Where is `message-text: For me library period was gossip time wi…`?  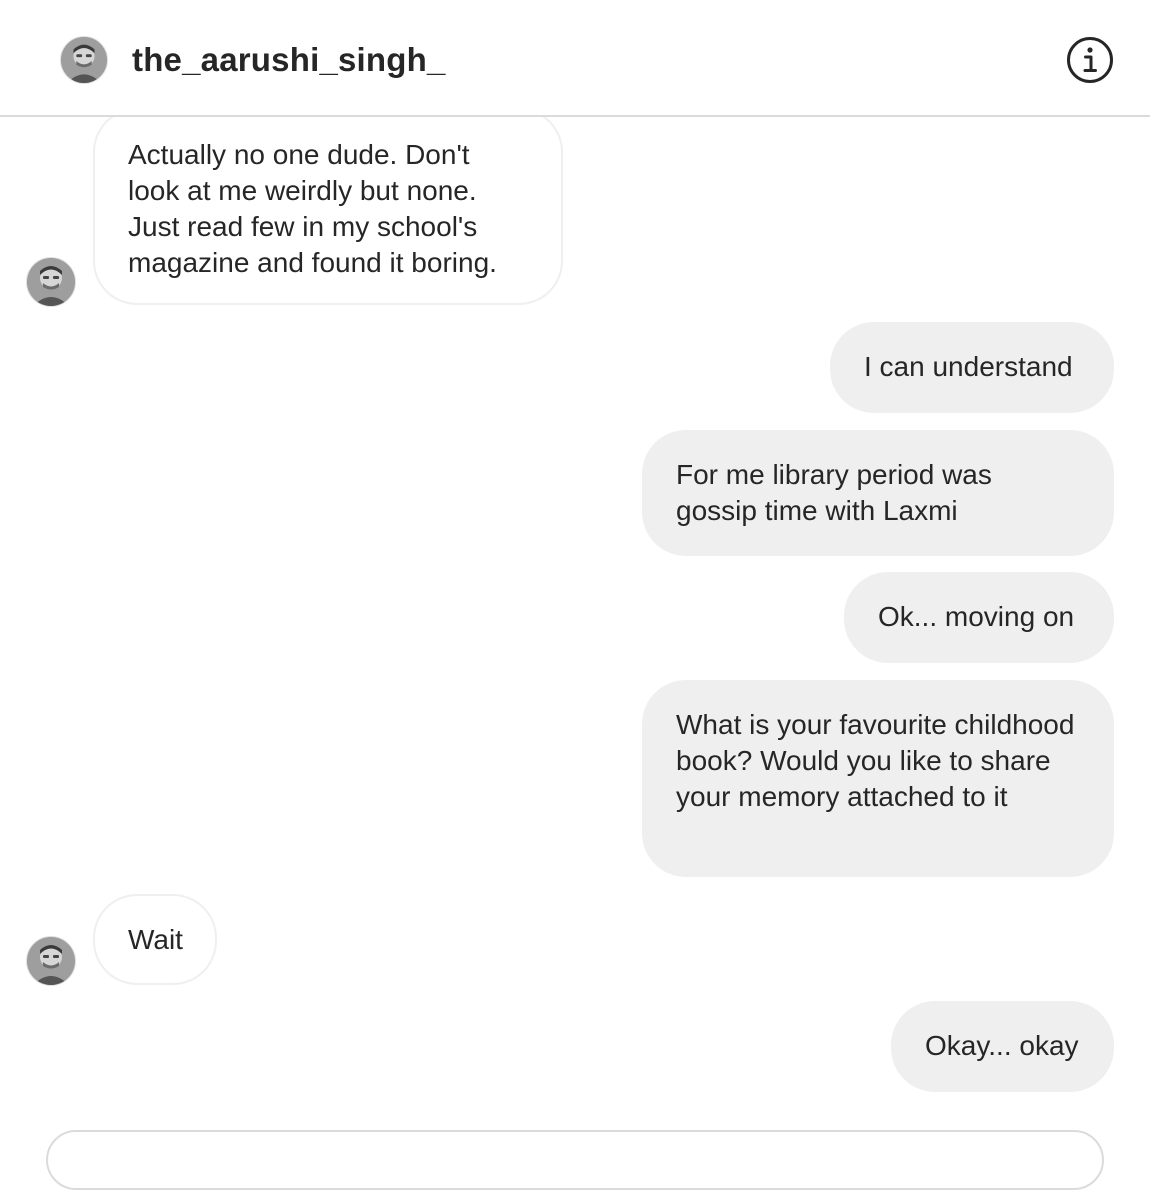
message-text: For me library period was gossip time wi… is located at coordinates (834, 492).